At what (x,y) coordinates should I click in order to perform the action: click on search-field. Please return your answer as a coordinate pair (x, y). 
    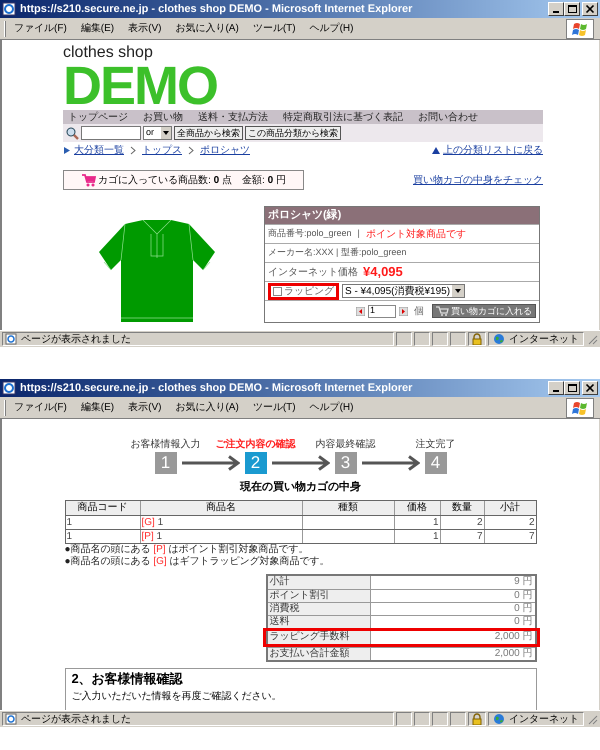
    Looking at the image, I should click on (111, 133).